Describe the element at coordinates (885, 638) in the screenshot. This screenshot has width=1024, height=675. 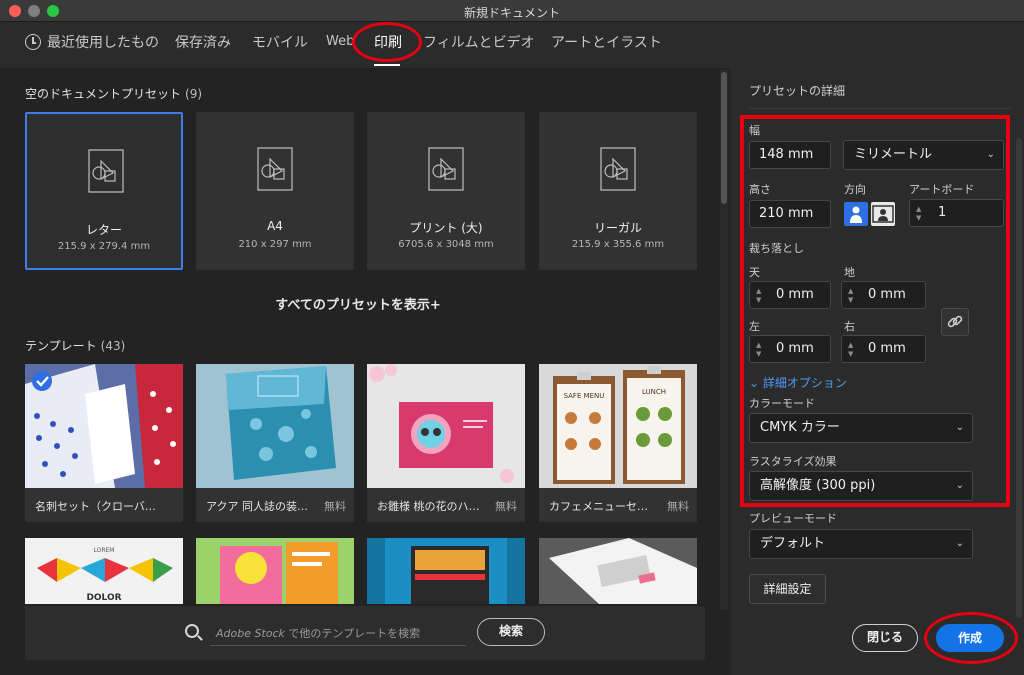
I see `close-button: 閉じる` at that location.